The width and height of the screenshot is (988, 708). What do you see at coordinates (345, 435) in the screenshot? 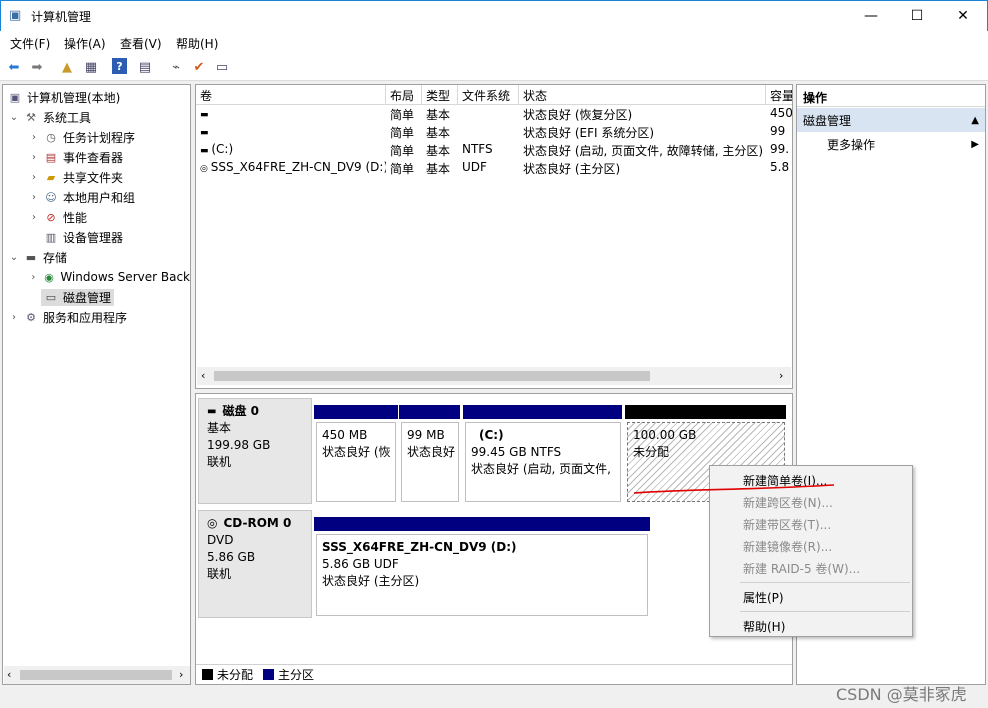
I see `partition-size: 450 MB` at bounding box center [345, 435].